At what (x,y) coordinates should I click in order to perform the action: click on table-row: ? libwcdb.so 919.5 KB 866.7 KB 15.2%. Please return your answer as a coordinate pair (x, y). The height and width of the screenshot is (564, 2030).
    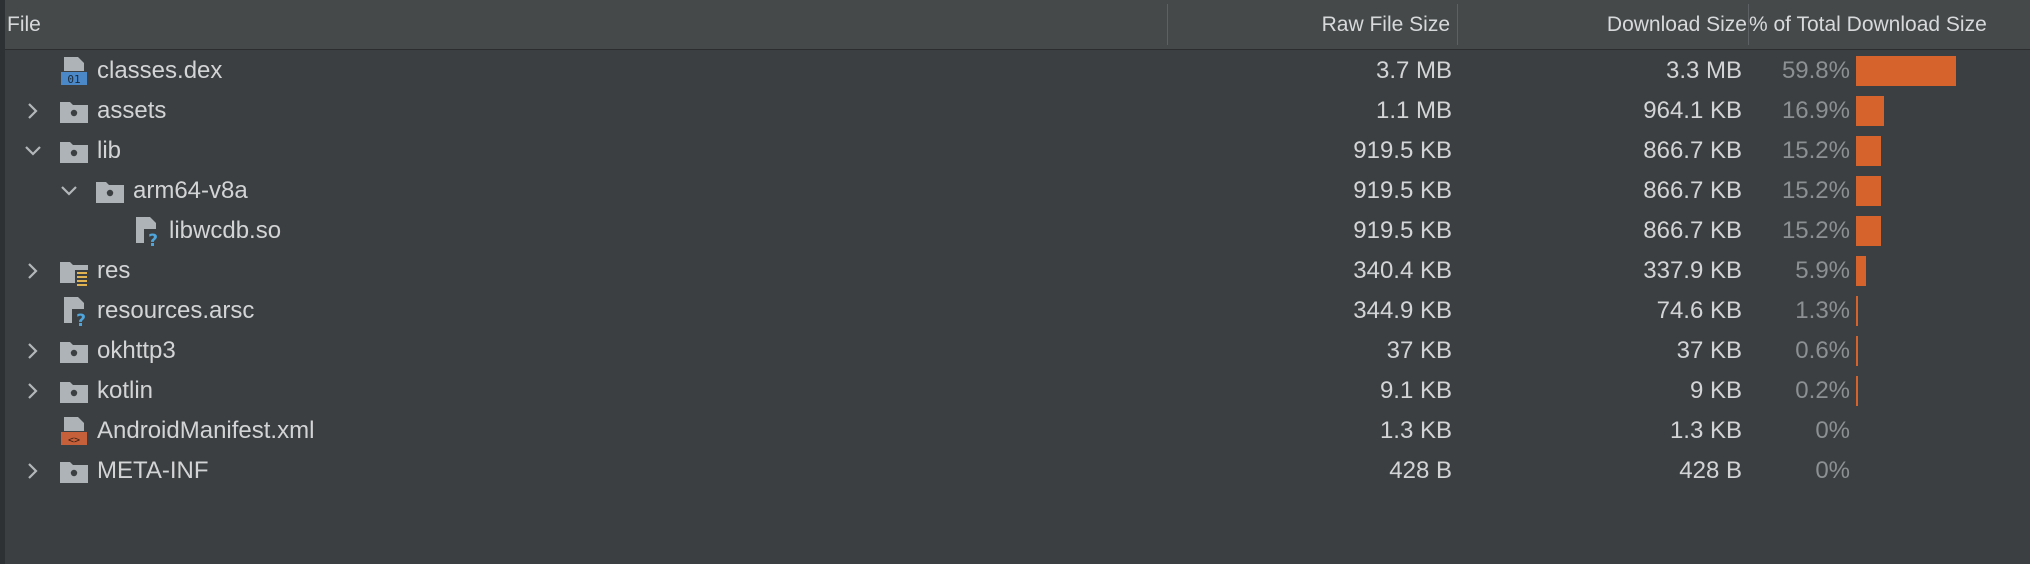
    Looking at the image, I should click on (1017, 231).